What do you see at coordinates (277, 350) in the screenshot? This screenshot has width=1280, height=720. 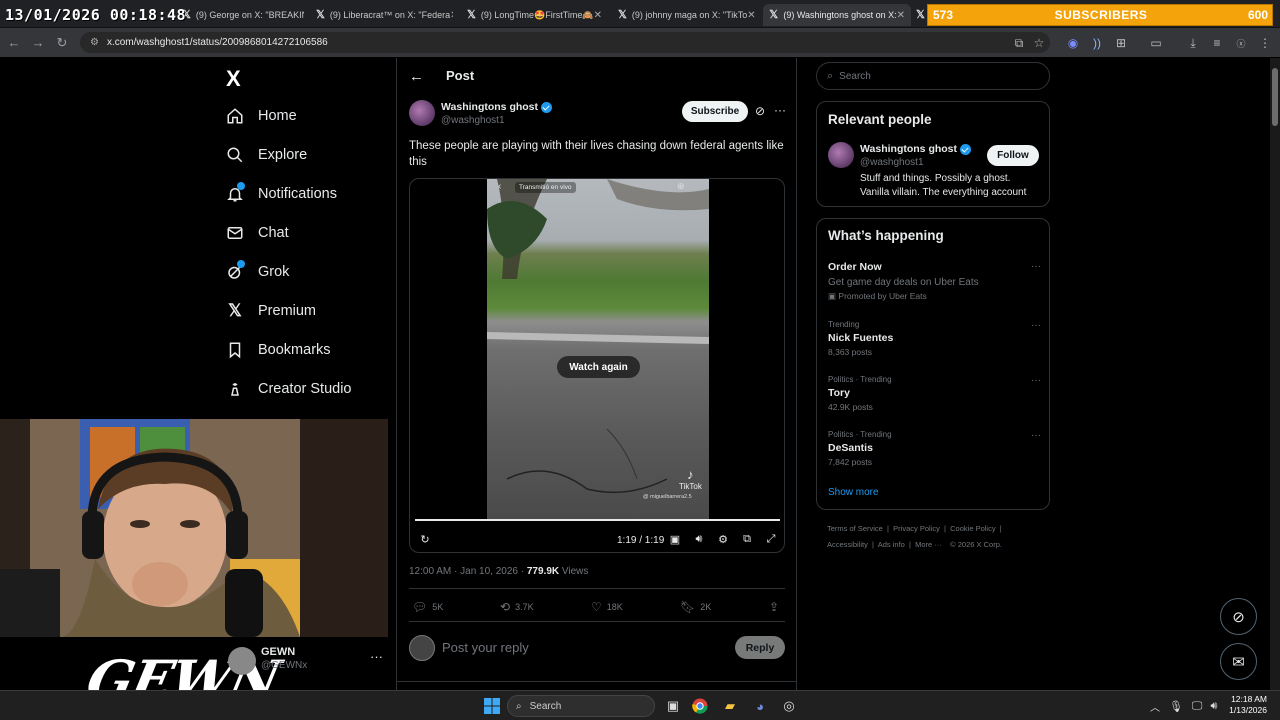 I see `nav-item-bookmarks: Bookmarks` at bounding box center [277, 350].